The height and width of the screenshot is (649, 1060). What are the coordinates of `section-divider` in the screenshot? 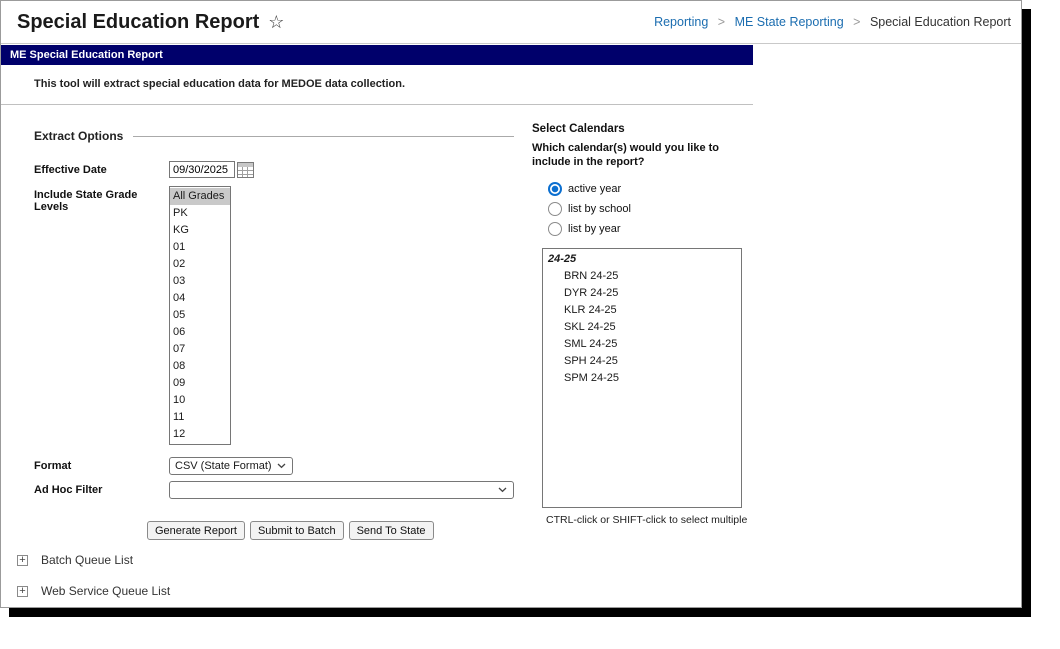 It's located at (323, 136).